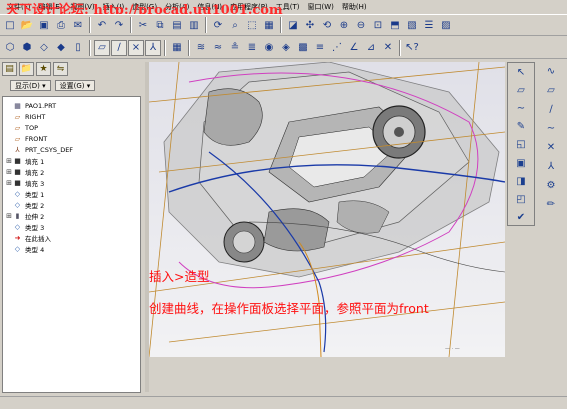  I want to click on save-icon: ▣, so click(44, 25).